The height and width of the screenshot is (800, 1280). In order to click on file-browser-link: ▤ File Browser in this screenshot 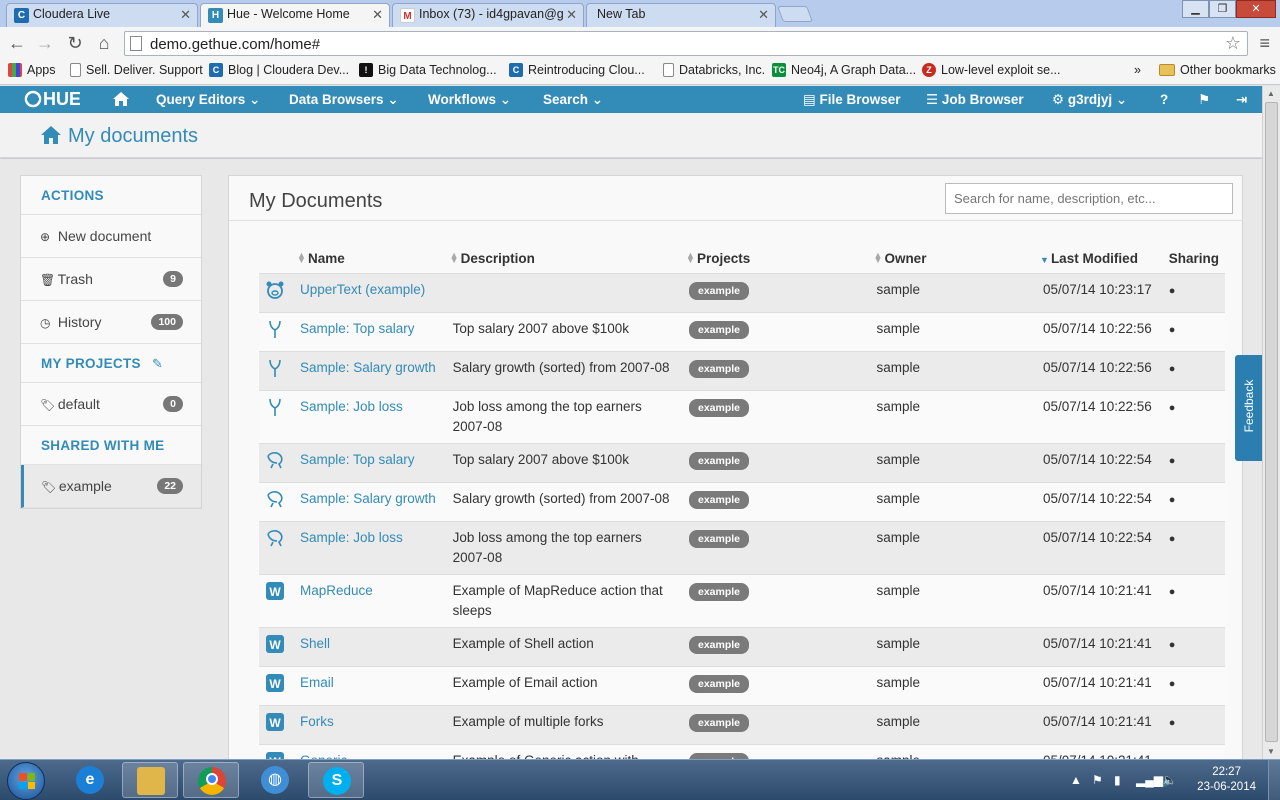, I will do `click(852, 100)`.